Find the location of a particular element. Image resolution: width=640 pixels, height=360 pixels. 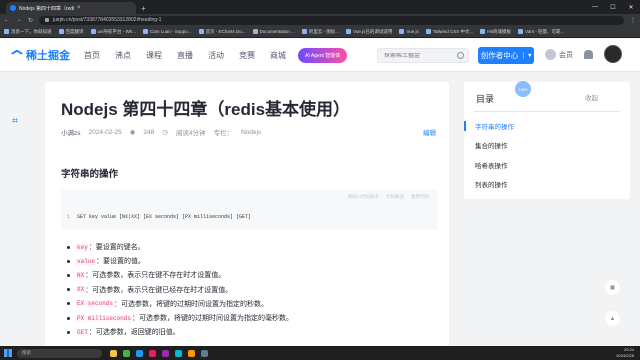

list-item: GET ：可选参数，返回键的旧值。 is located at coordinates (180, 332).